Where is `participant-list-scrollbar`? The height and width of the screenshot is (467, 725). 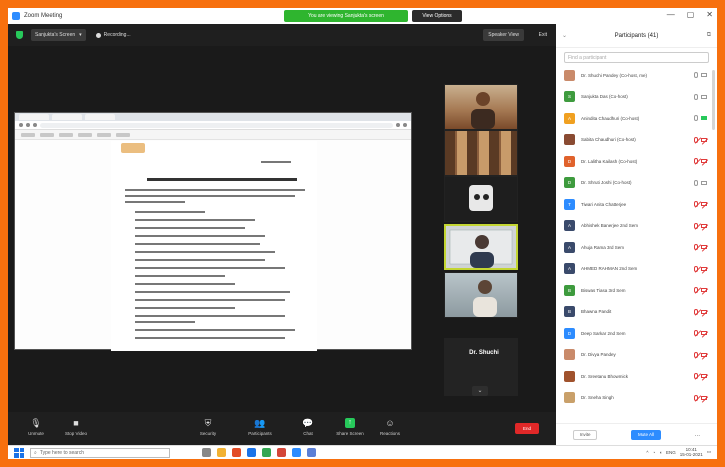 participant-list-scrollbar is located at coordinates (713, 100).